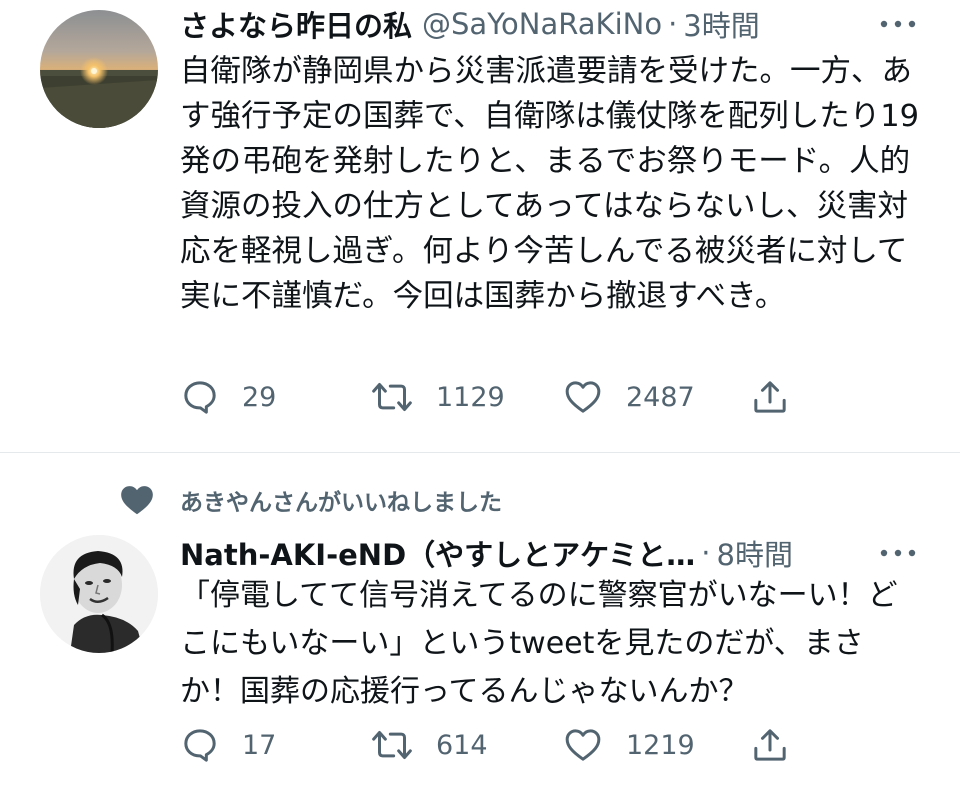  I want to click on like-button: 1219, so click(628, 745).